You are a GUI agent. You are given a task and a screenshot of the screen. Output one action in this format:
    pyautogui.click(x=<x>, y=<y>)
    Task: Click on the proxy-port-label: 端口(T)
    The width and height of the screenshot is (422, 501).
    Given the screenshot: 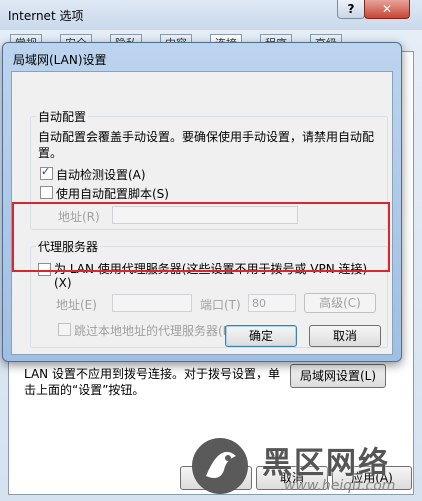 What is the action you would take?
    pyautogui.click(x=220, y=305)
    